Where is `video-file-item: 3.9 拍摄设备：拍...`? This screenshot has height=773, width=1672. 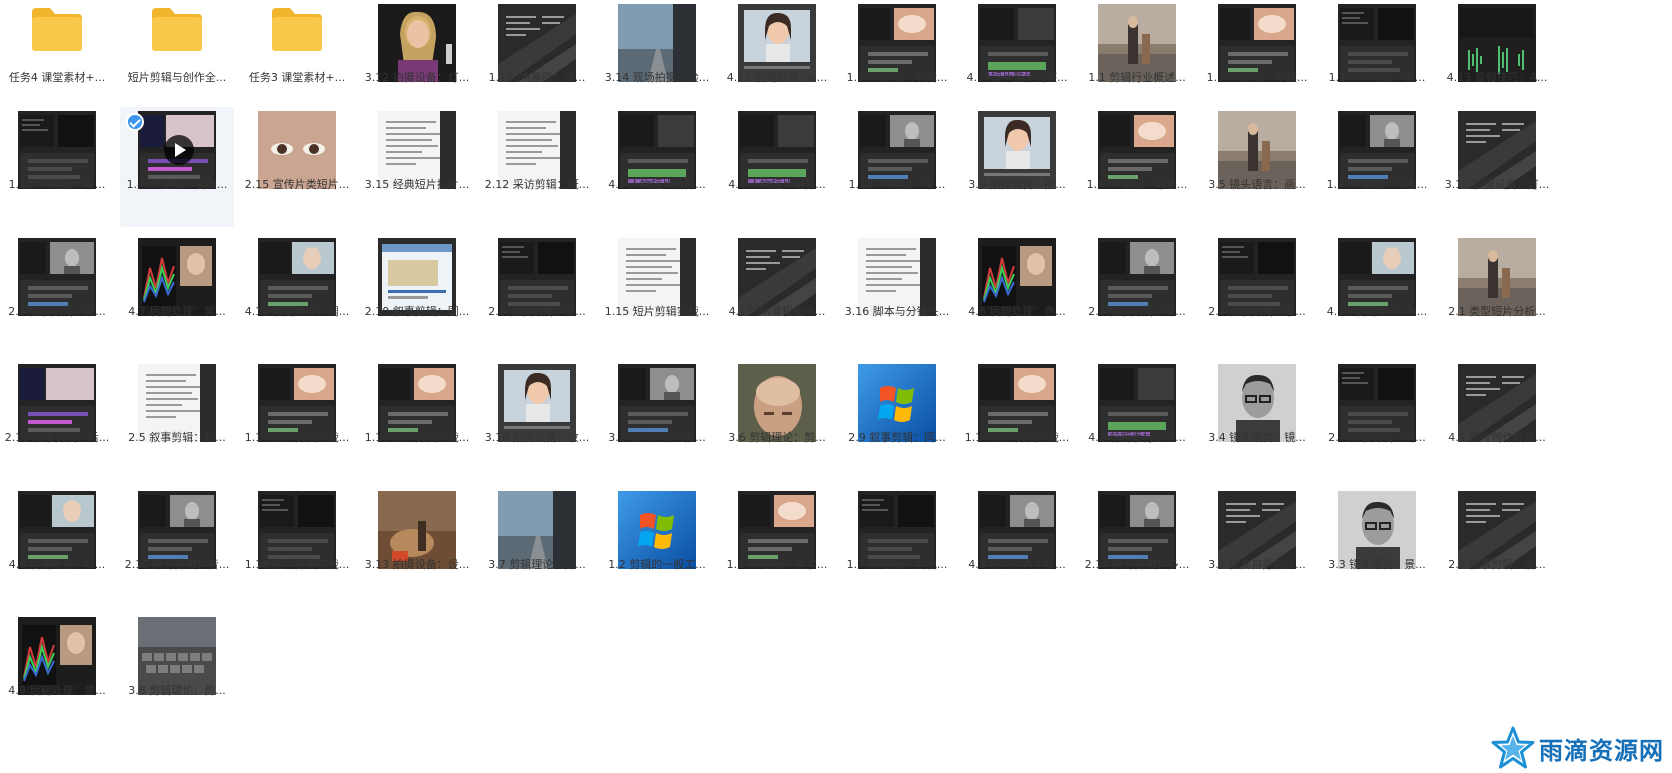 video-file-item: 3.9 拍摄设备：拍... is located at coordinates (1017, 167).